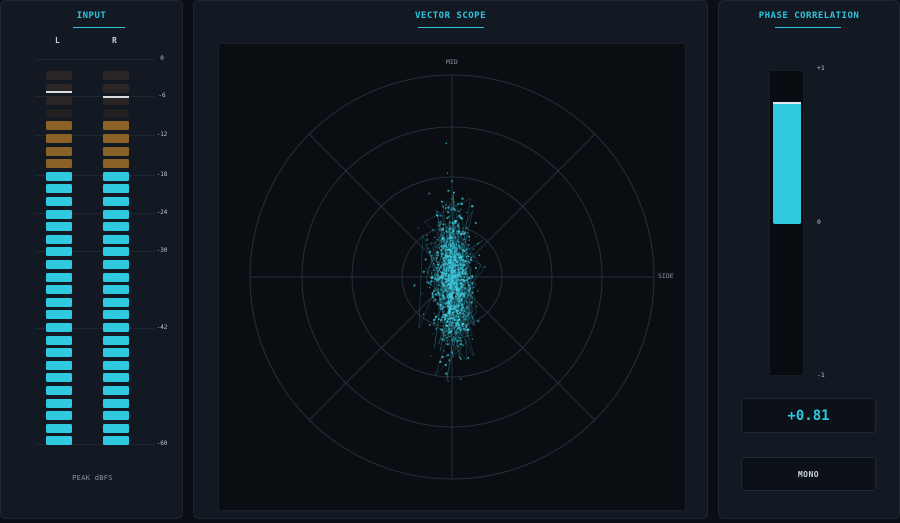 The height and width of the screenshot is (523, 900). I want to click on left-level-meter, so click(59, 257).